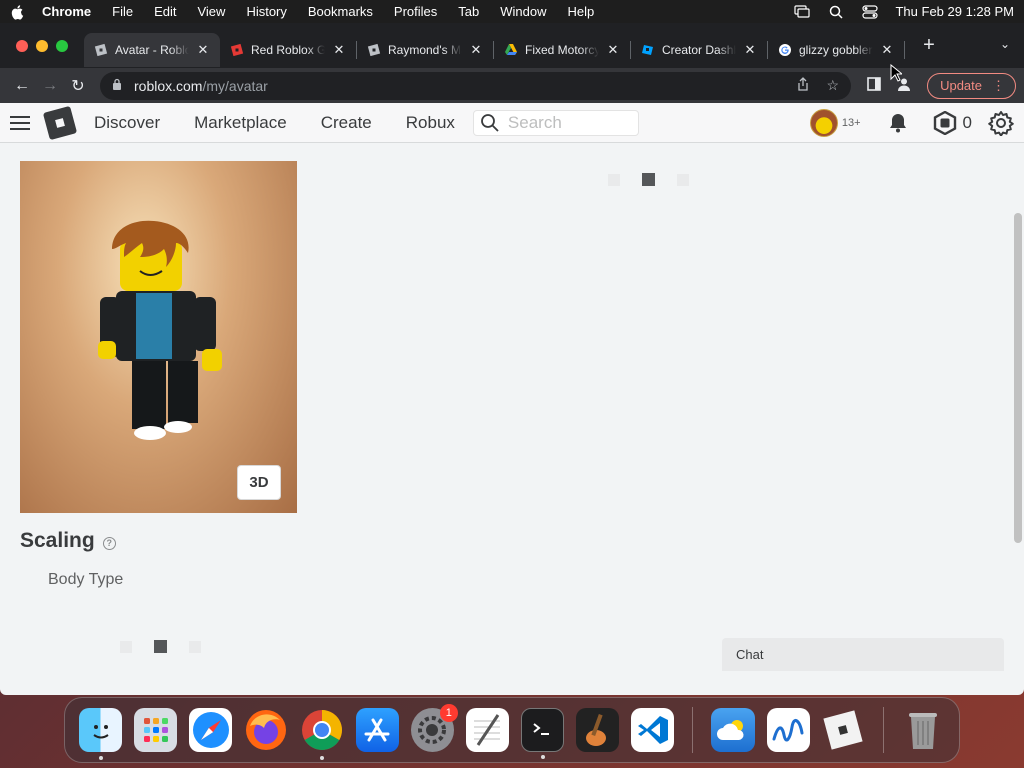 The height and width of the screenshot is (768, 1024). I want to click on back-arrow-icon: ←, so click(22, 86).